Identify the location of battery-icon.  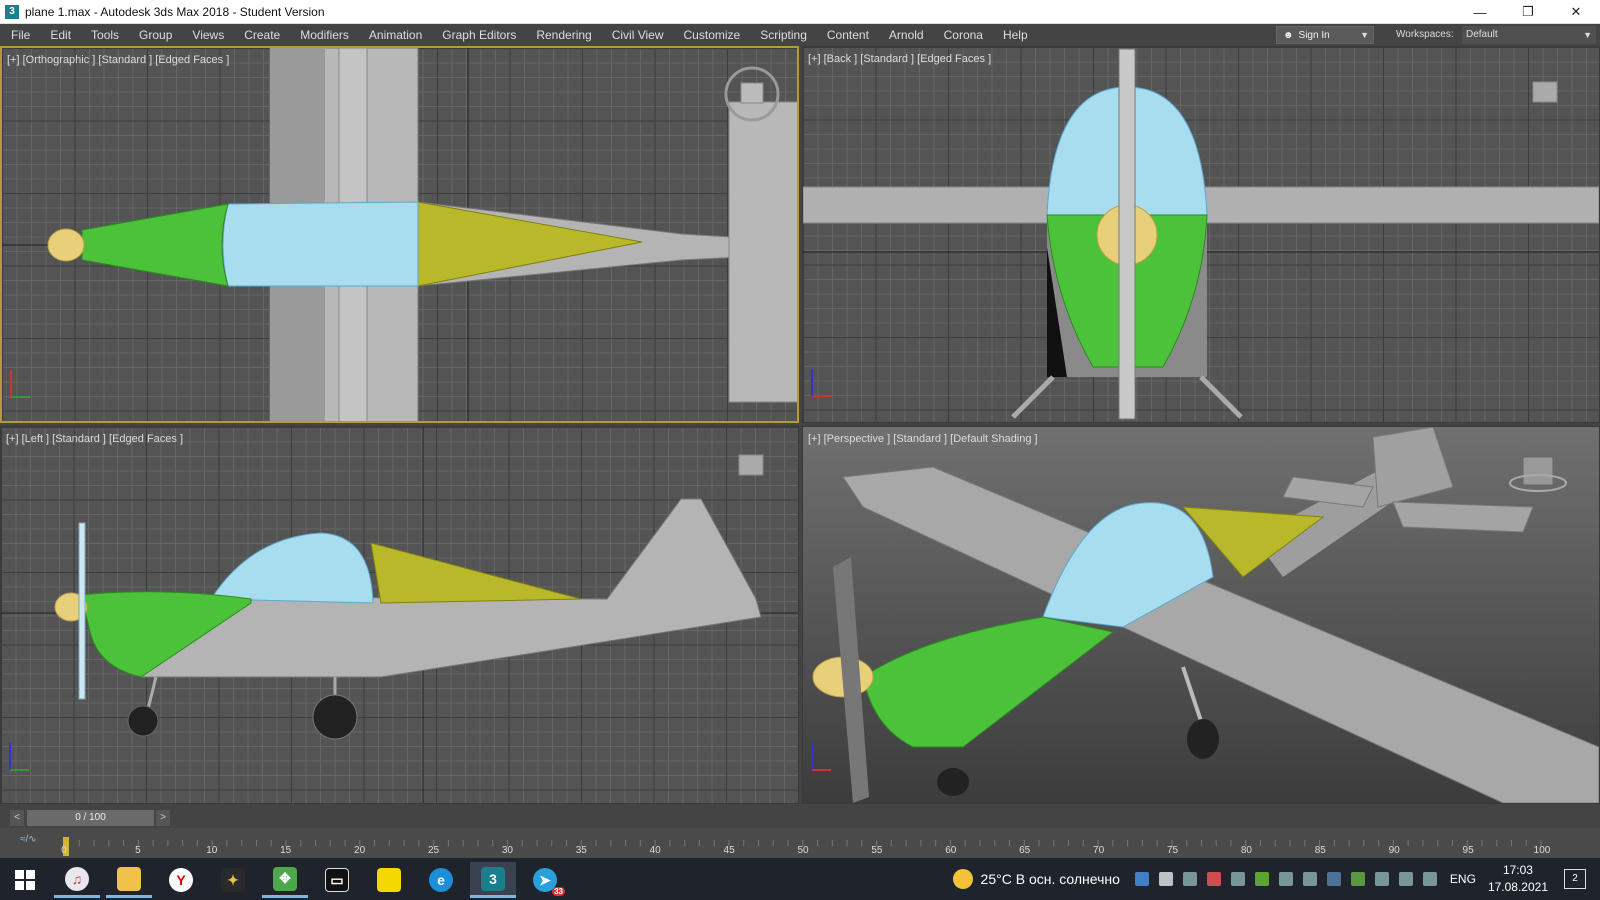
(1429, 879).